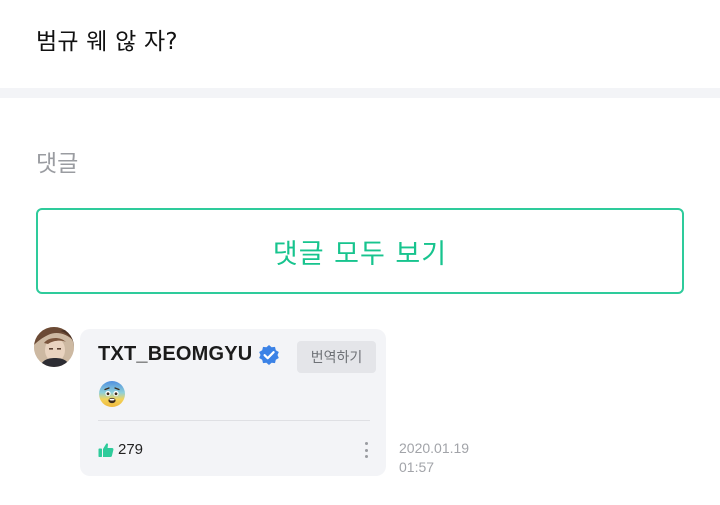  Describe the element at coordinates (434, 458) in the screenshot. I see `comment-timestamp: 2020.01.19 01:57` at that location.